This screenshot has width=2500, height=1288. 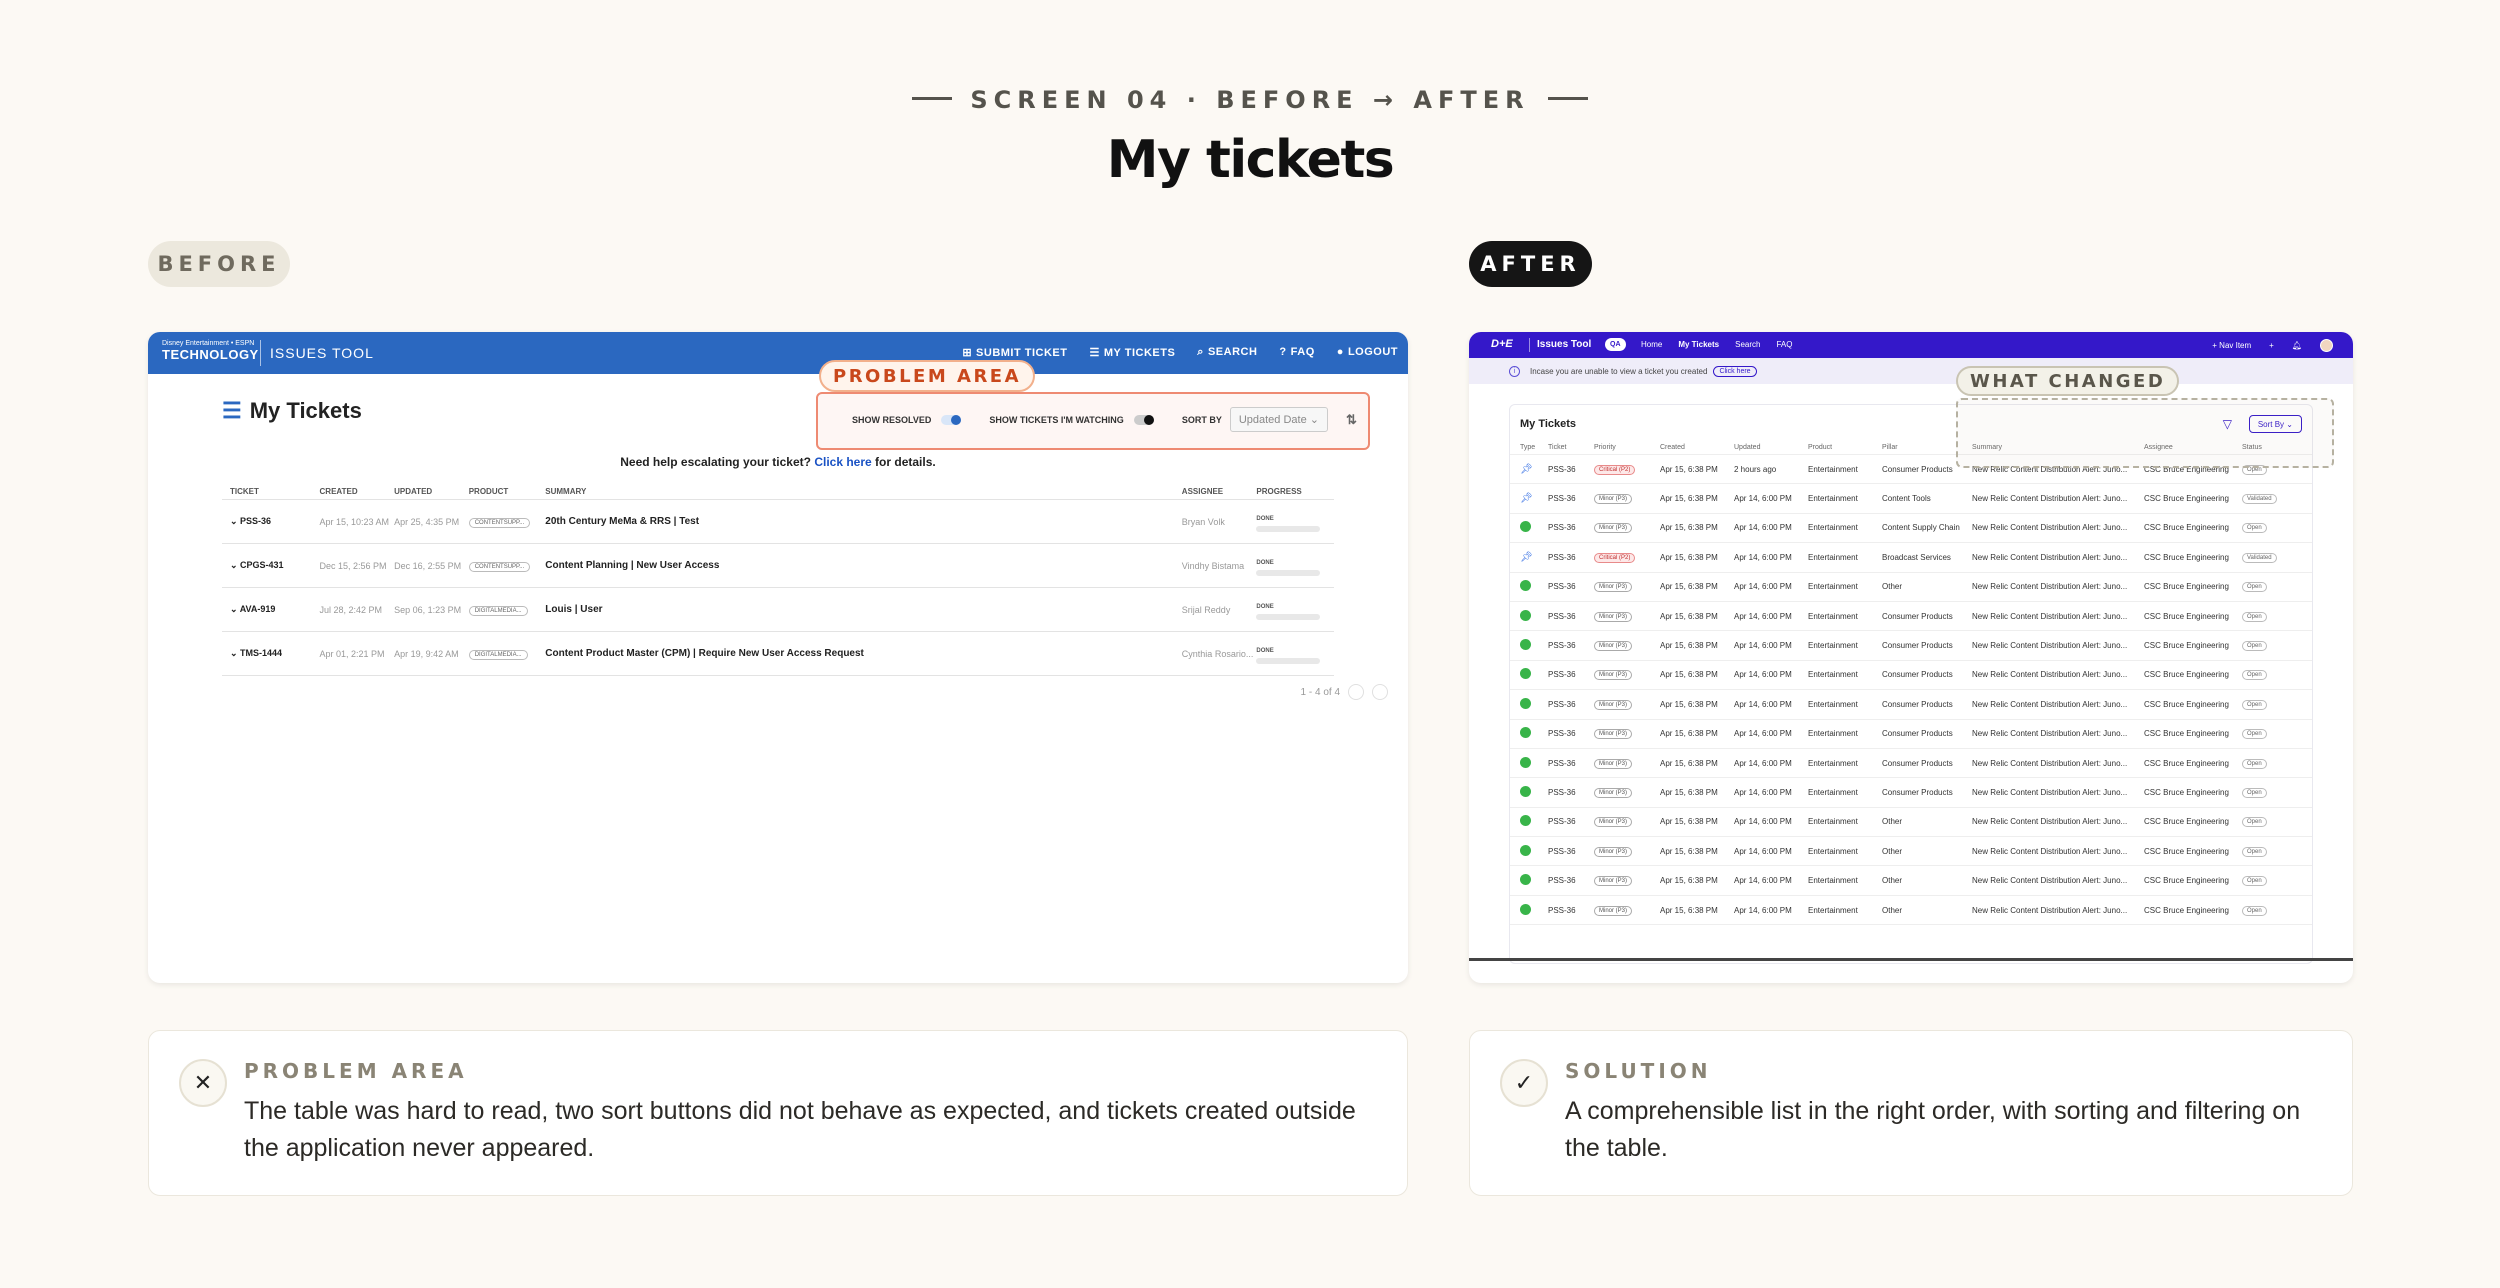 I want to click on nav-my-tickets: My Tickets, so click(x=1698, y=344).